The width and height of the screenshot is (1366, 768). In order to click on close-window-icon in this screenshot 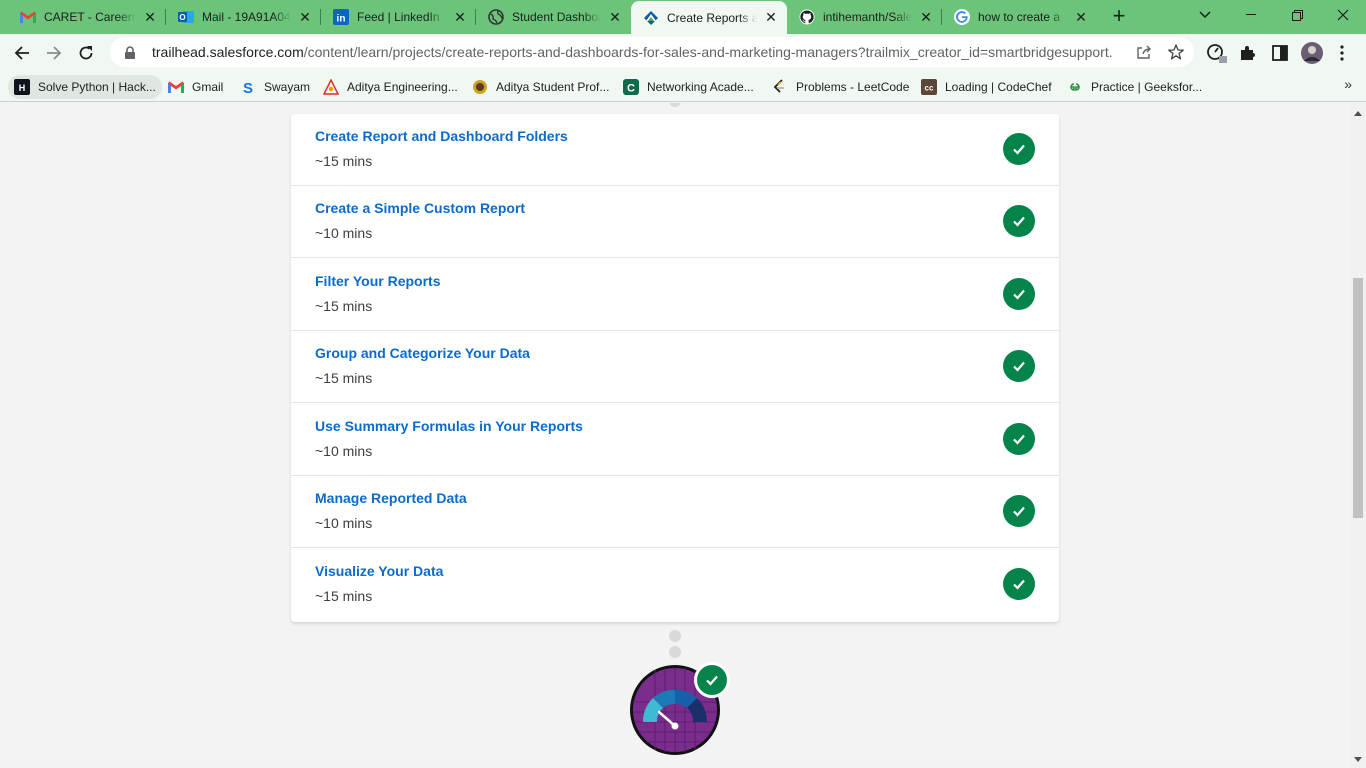, I will do `click(1343, 15)`.